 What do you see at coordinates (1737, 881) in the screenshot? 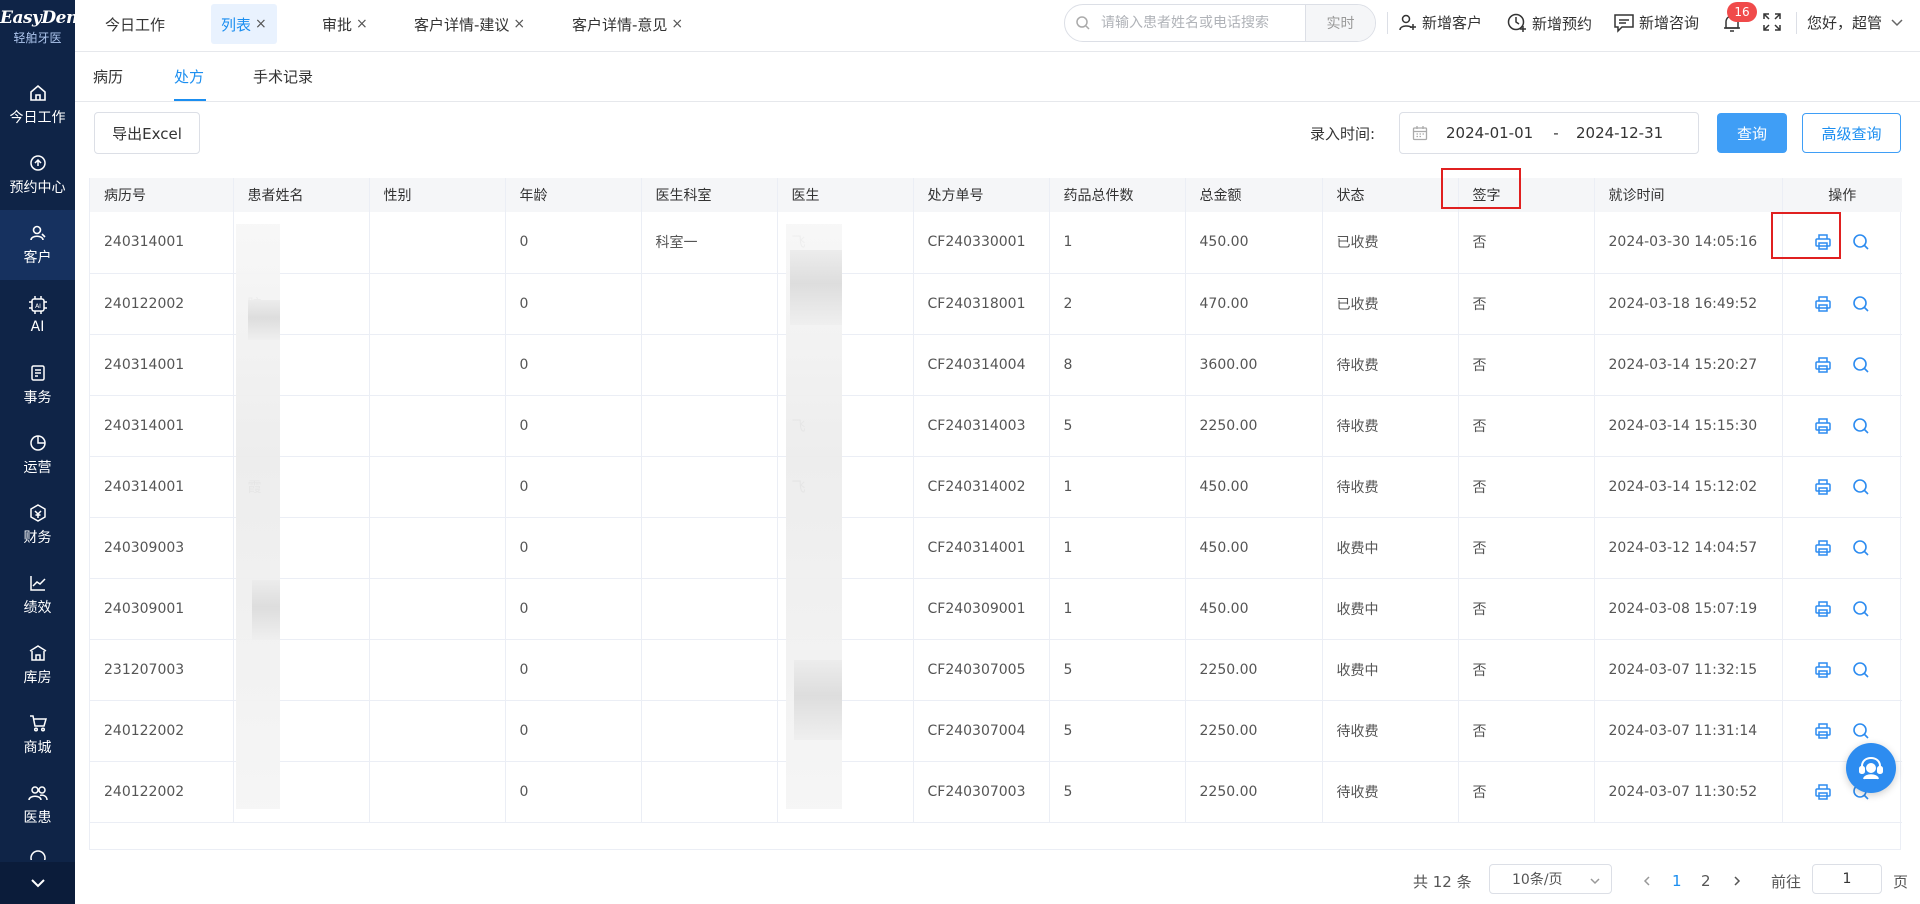
I see `next-page-button` at bounding box center [1737, 881].